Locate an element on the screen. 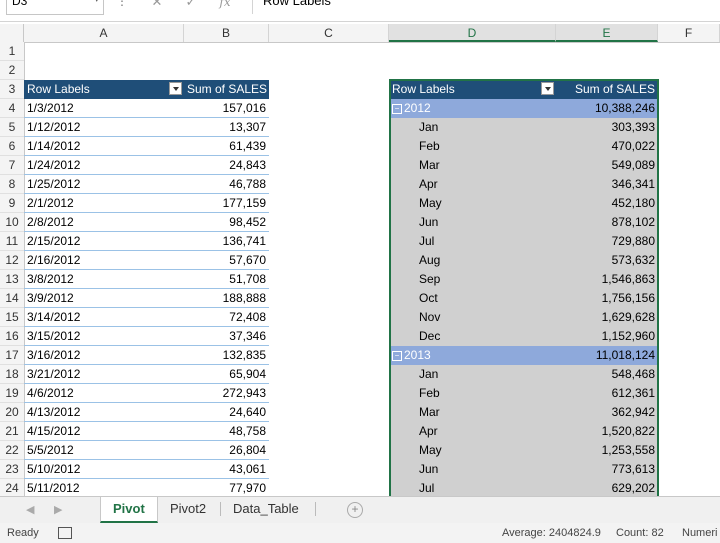 The image size is (720, 543). row-header: 14 is located at coordinates (12, 298).